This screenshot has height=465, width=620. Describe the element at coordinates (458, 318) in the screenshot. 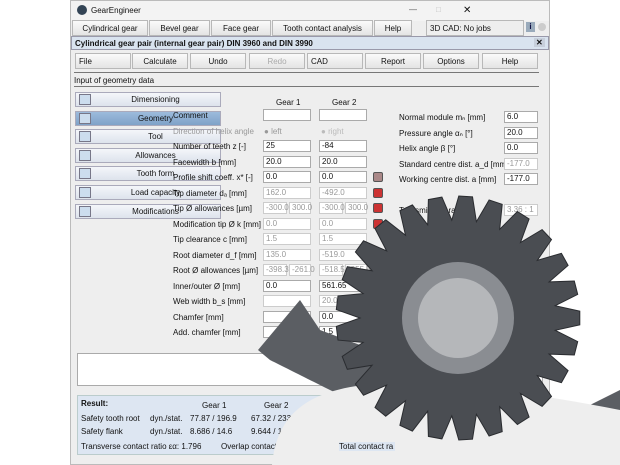

I see `gear-hole` at that location.